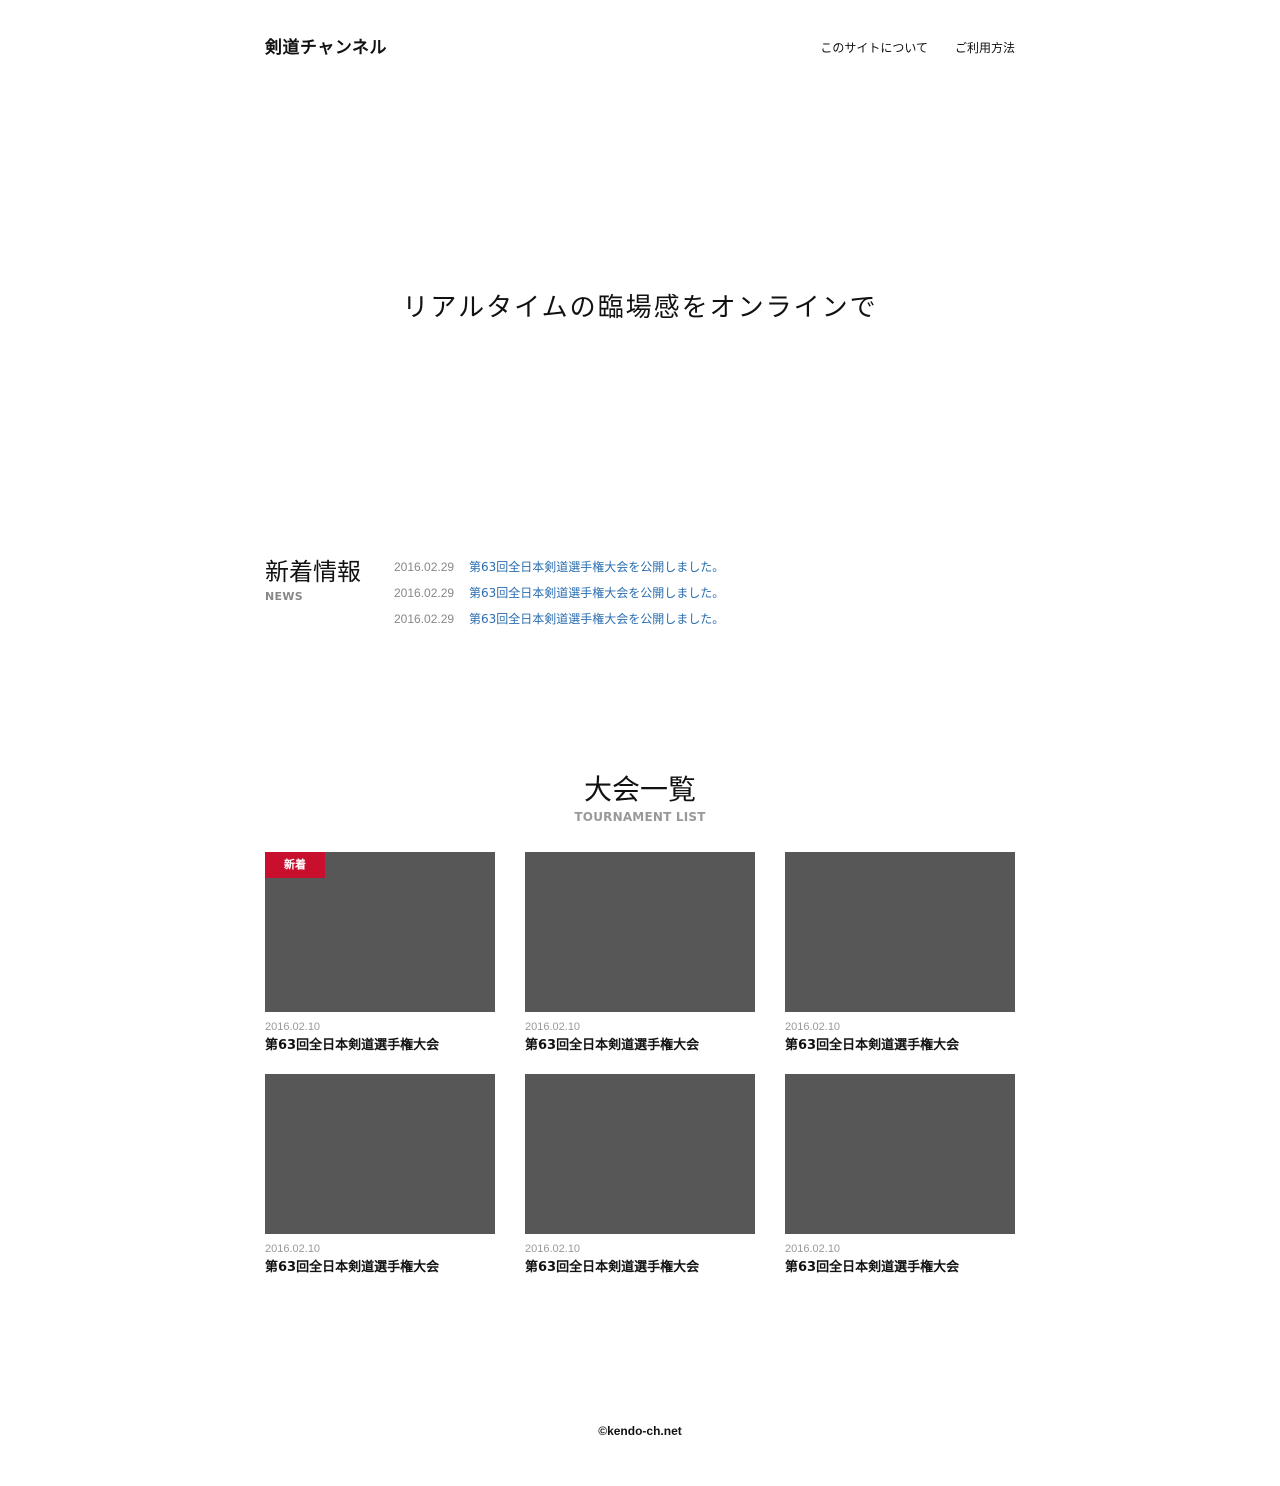 The image size is (1280, 1486). Describe the element at coordinates (640, 49) in the screenshot. I see `site-header: 剣道チャンネル このサイトについて ご利用方法` at that location.